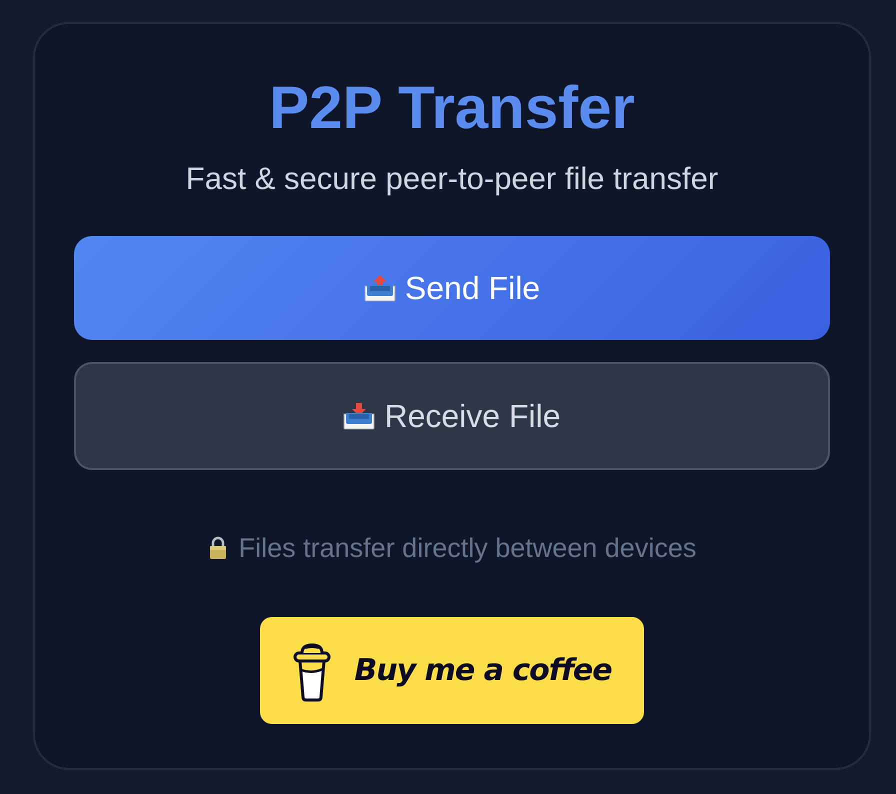  What do you see at coordinates (359, 416) in the screenshot?
I see `tray-down-arrow-icon` at bounding box center [359, 416].